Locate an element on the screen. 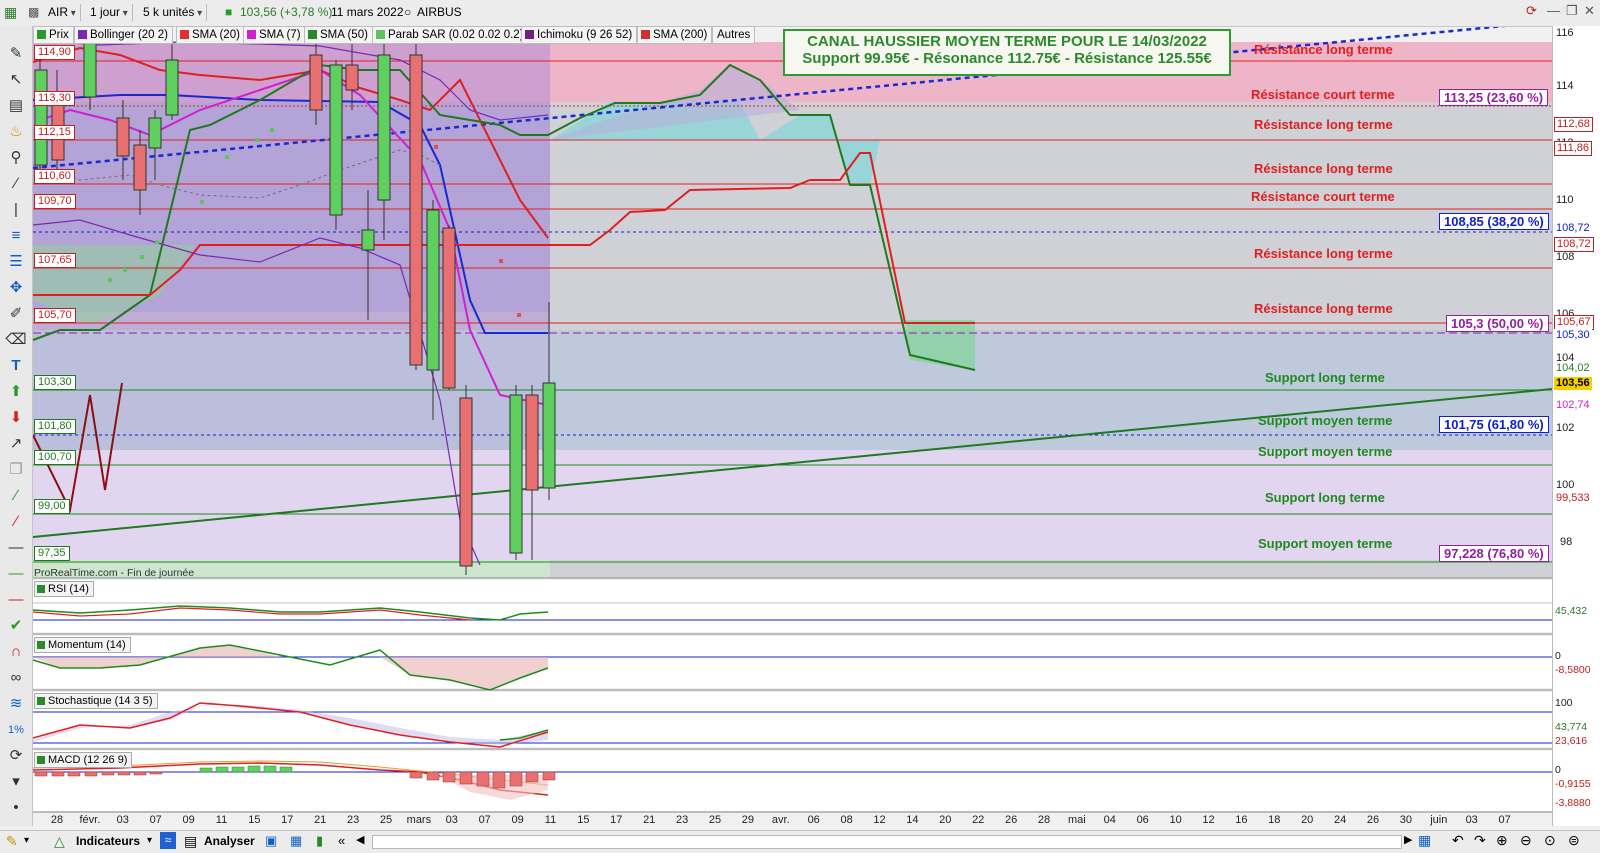 This screenshot has width=1600, height=853. settings-icon: • is located at coordinates (16, 808).